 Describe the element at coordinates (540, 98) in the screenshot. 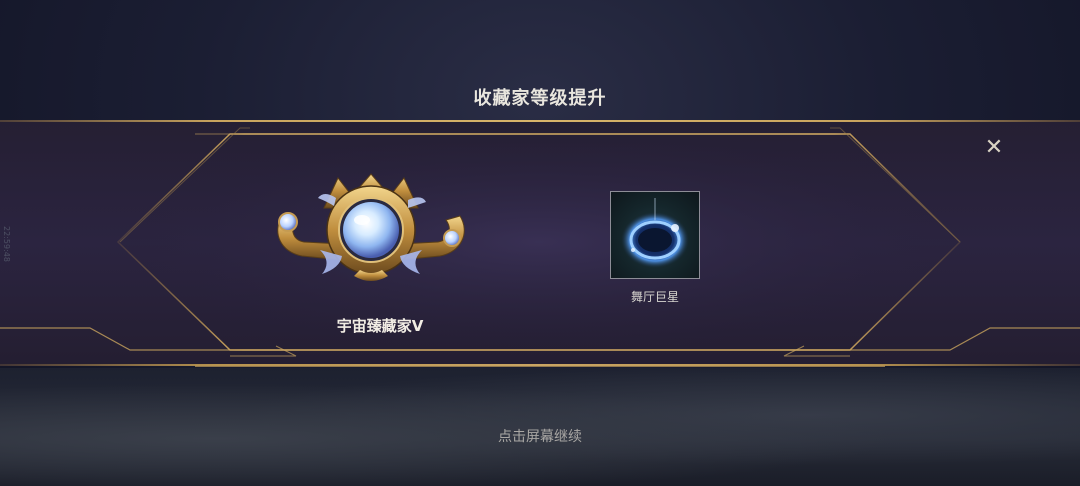

I see `dialog-title: 收藏家等级提升` at that location.